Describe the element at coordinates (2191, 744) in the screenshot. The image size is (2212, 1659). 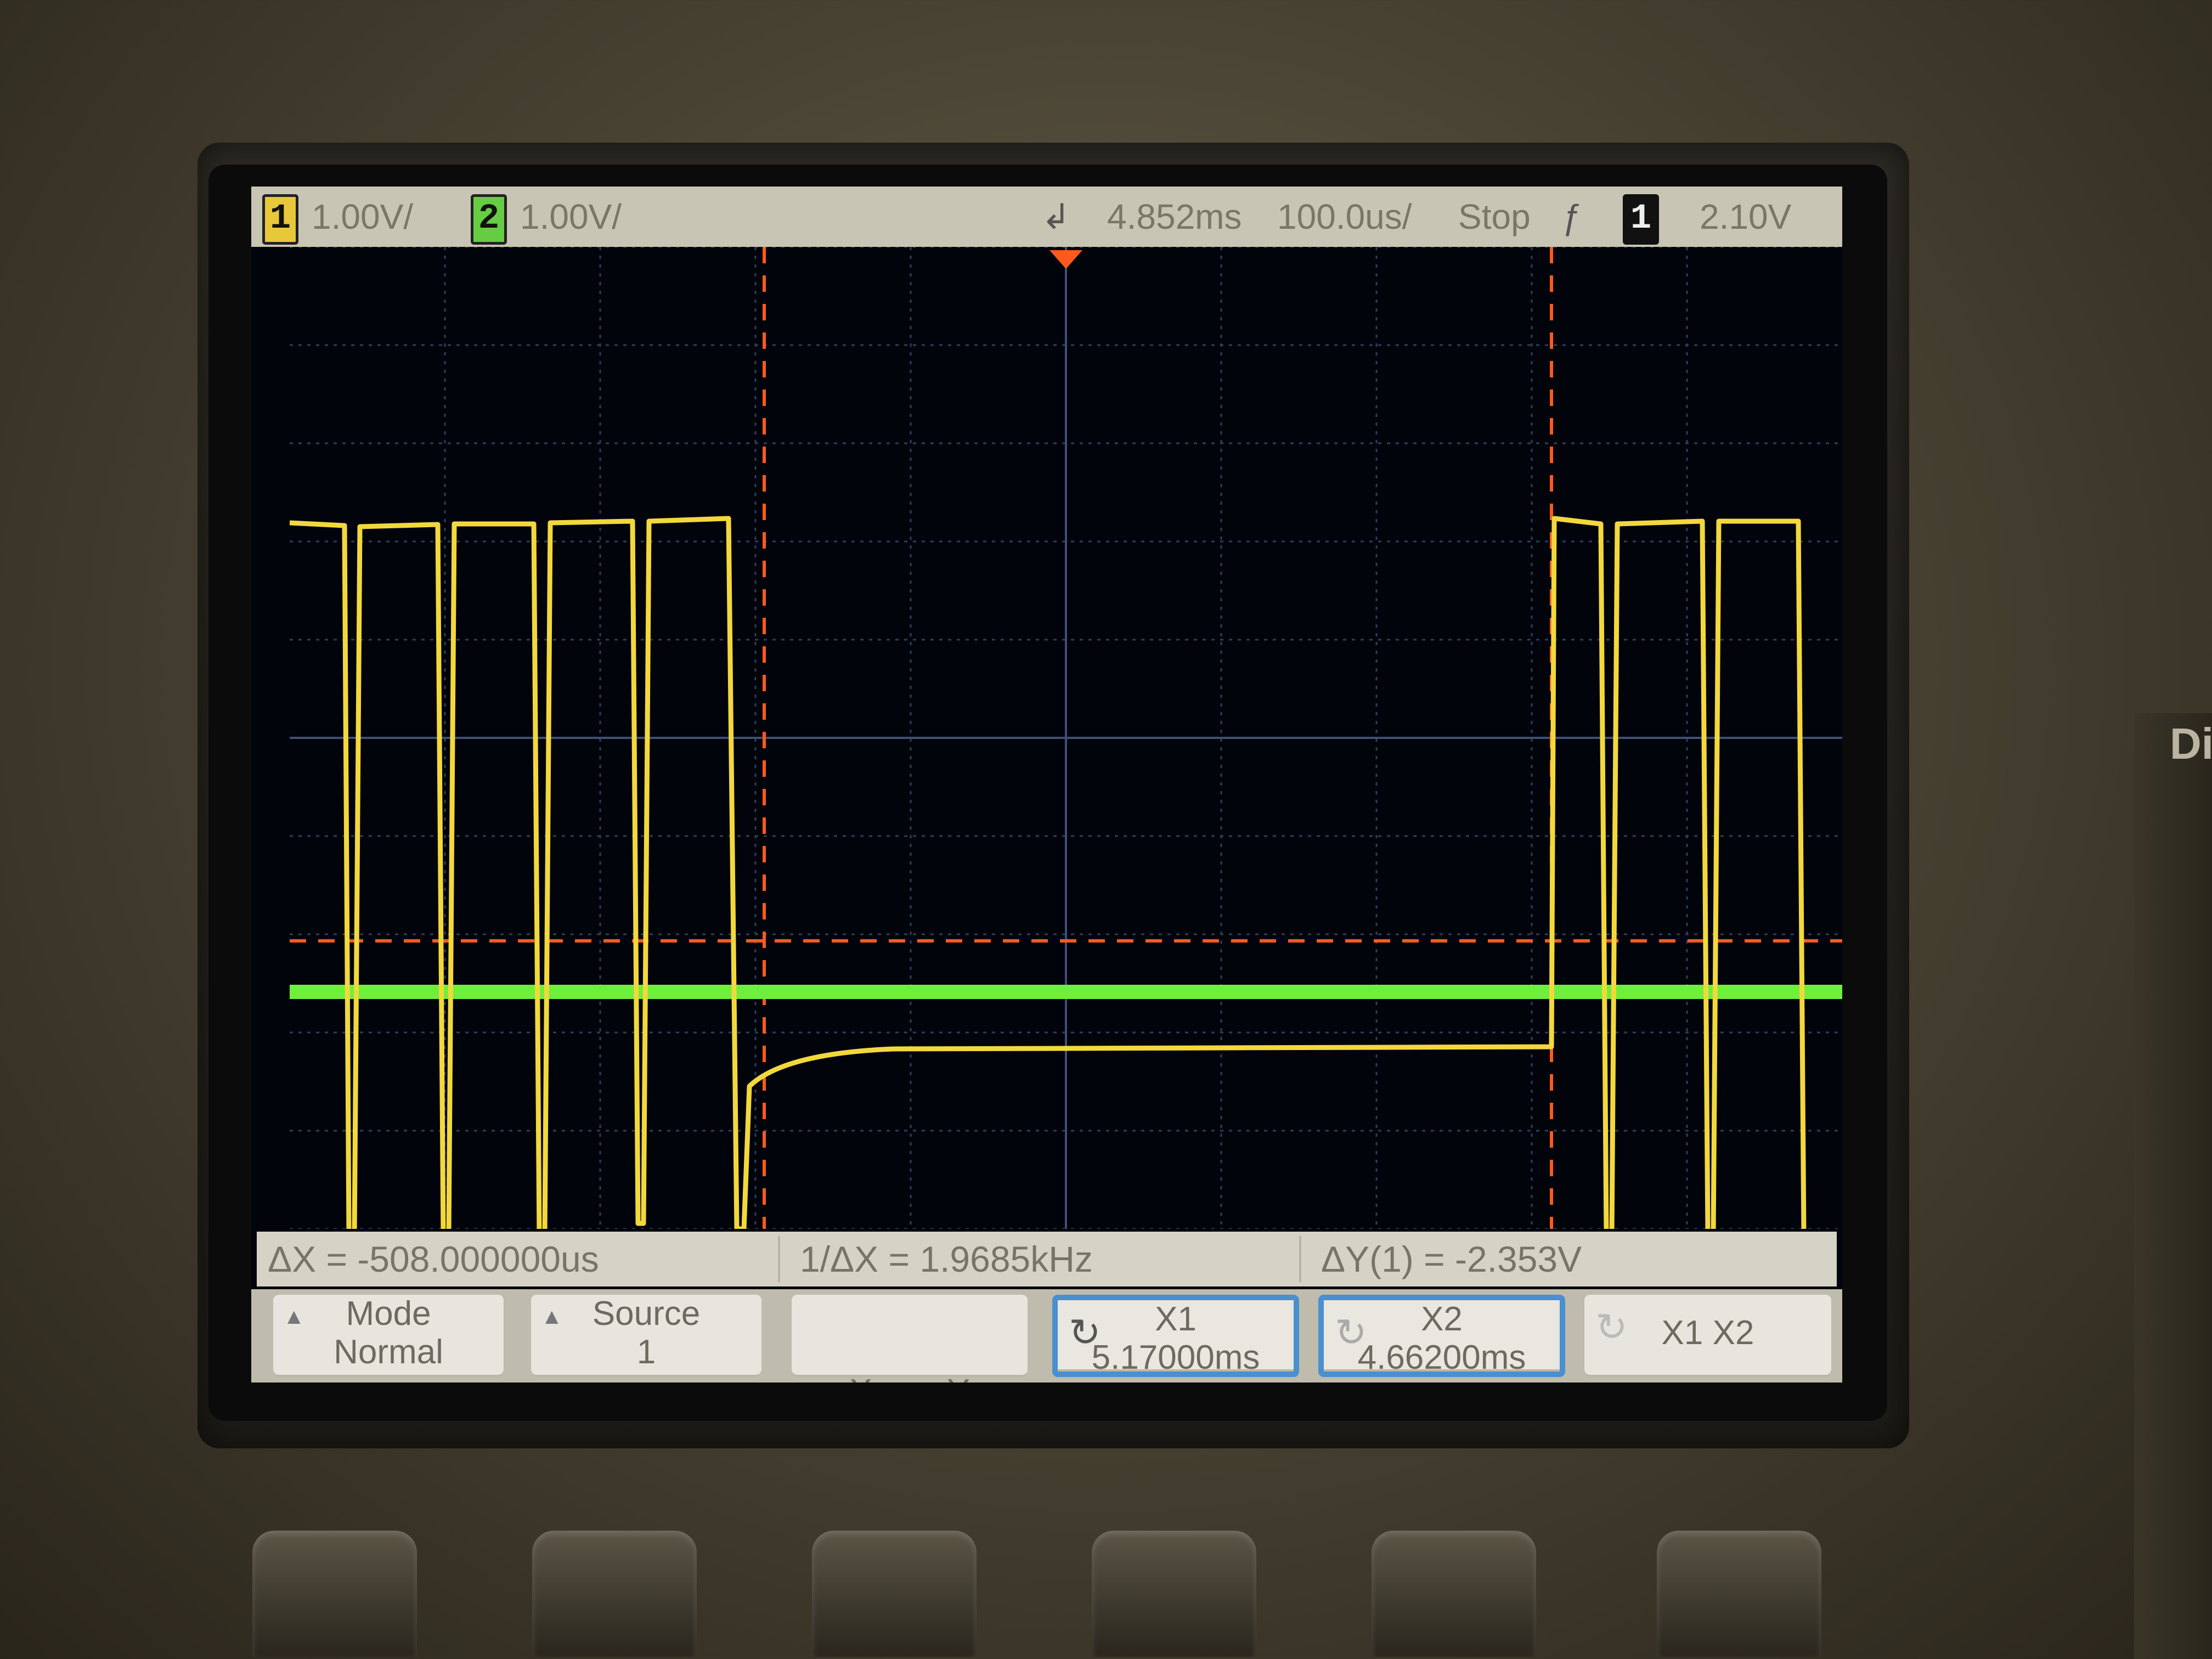
I see `side-panel-label: Digi` at that location.